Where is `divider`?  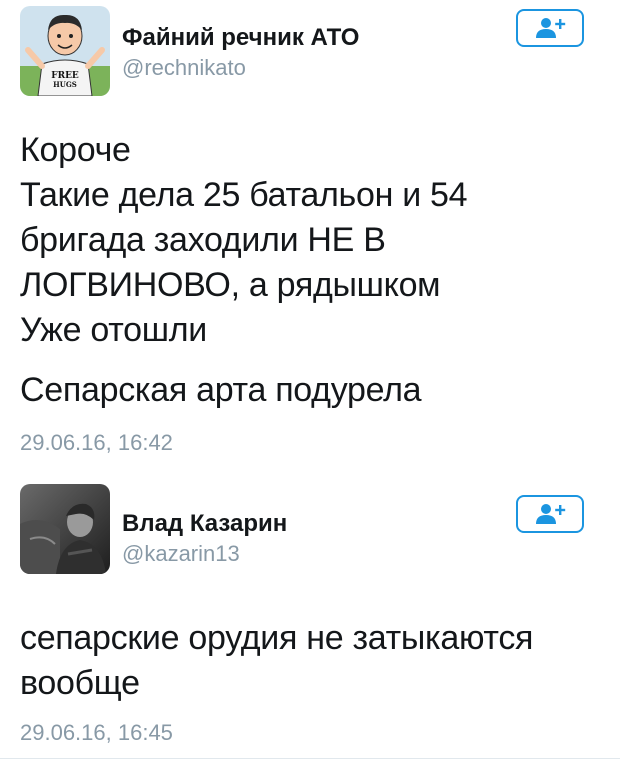
divider is located at coordinates (310, 758).